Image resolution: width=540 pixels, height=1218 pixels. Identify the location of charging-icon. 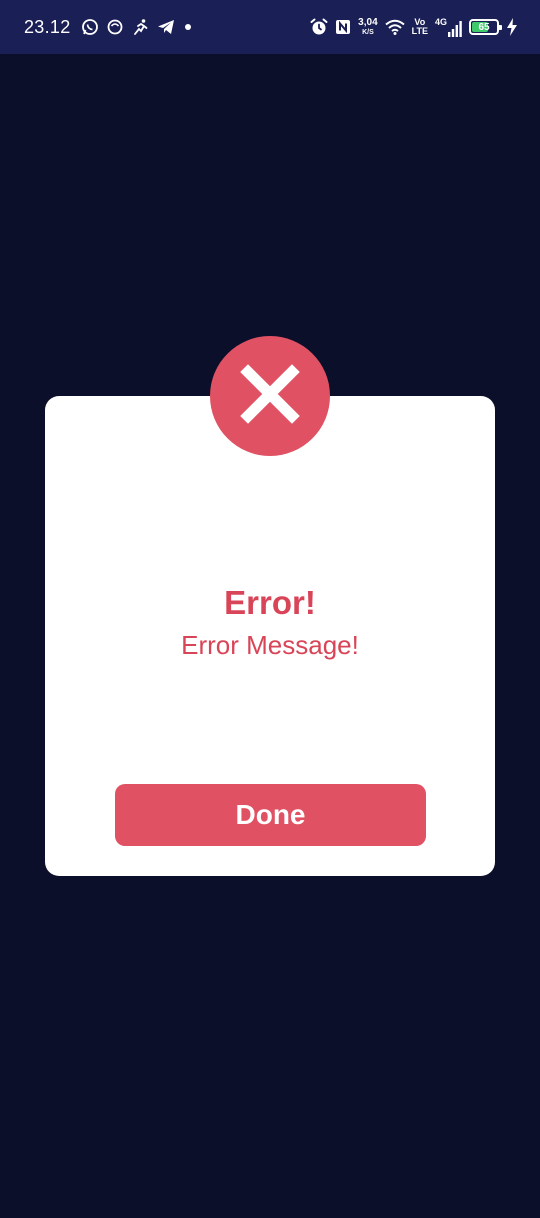
(512, 27).